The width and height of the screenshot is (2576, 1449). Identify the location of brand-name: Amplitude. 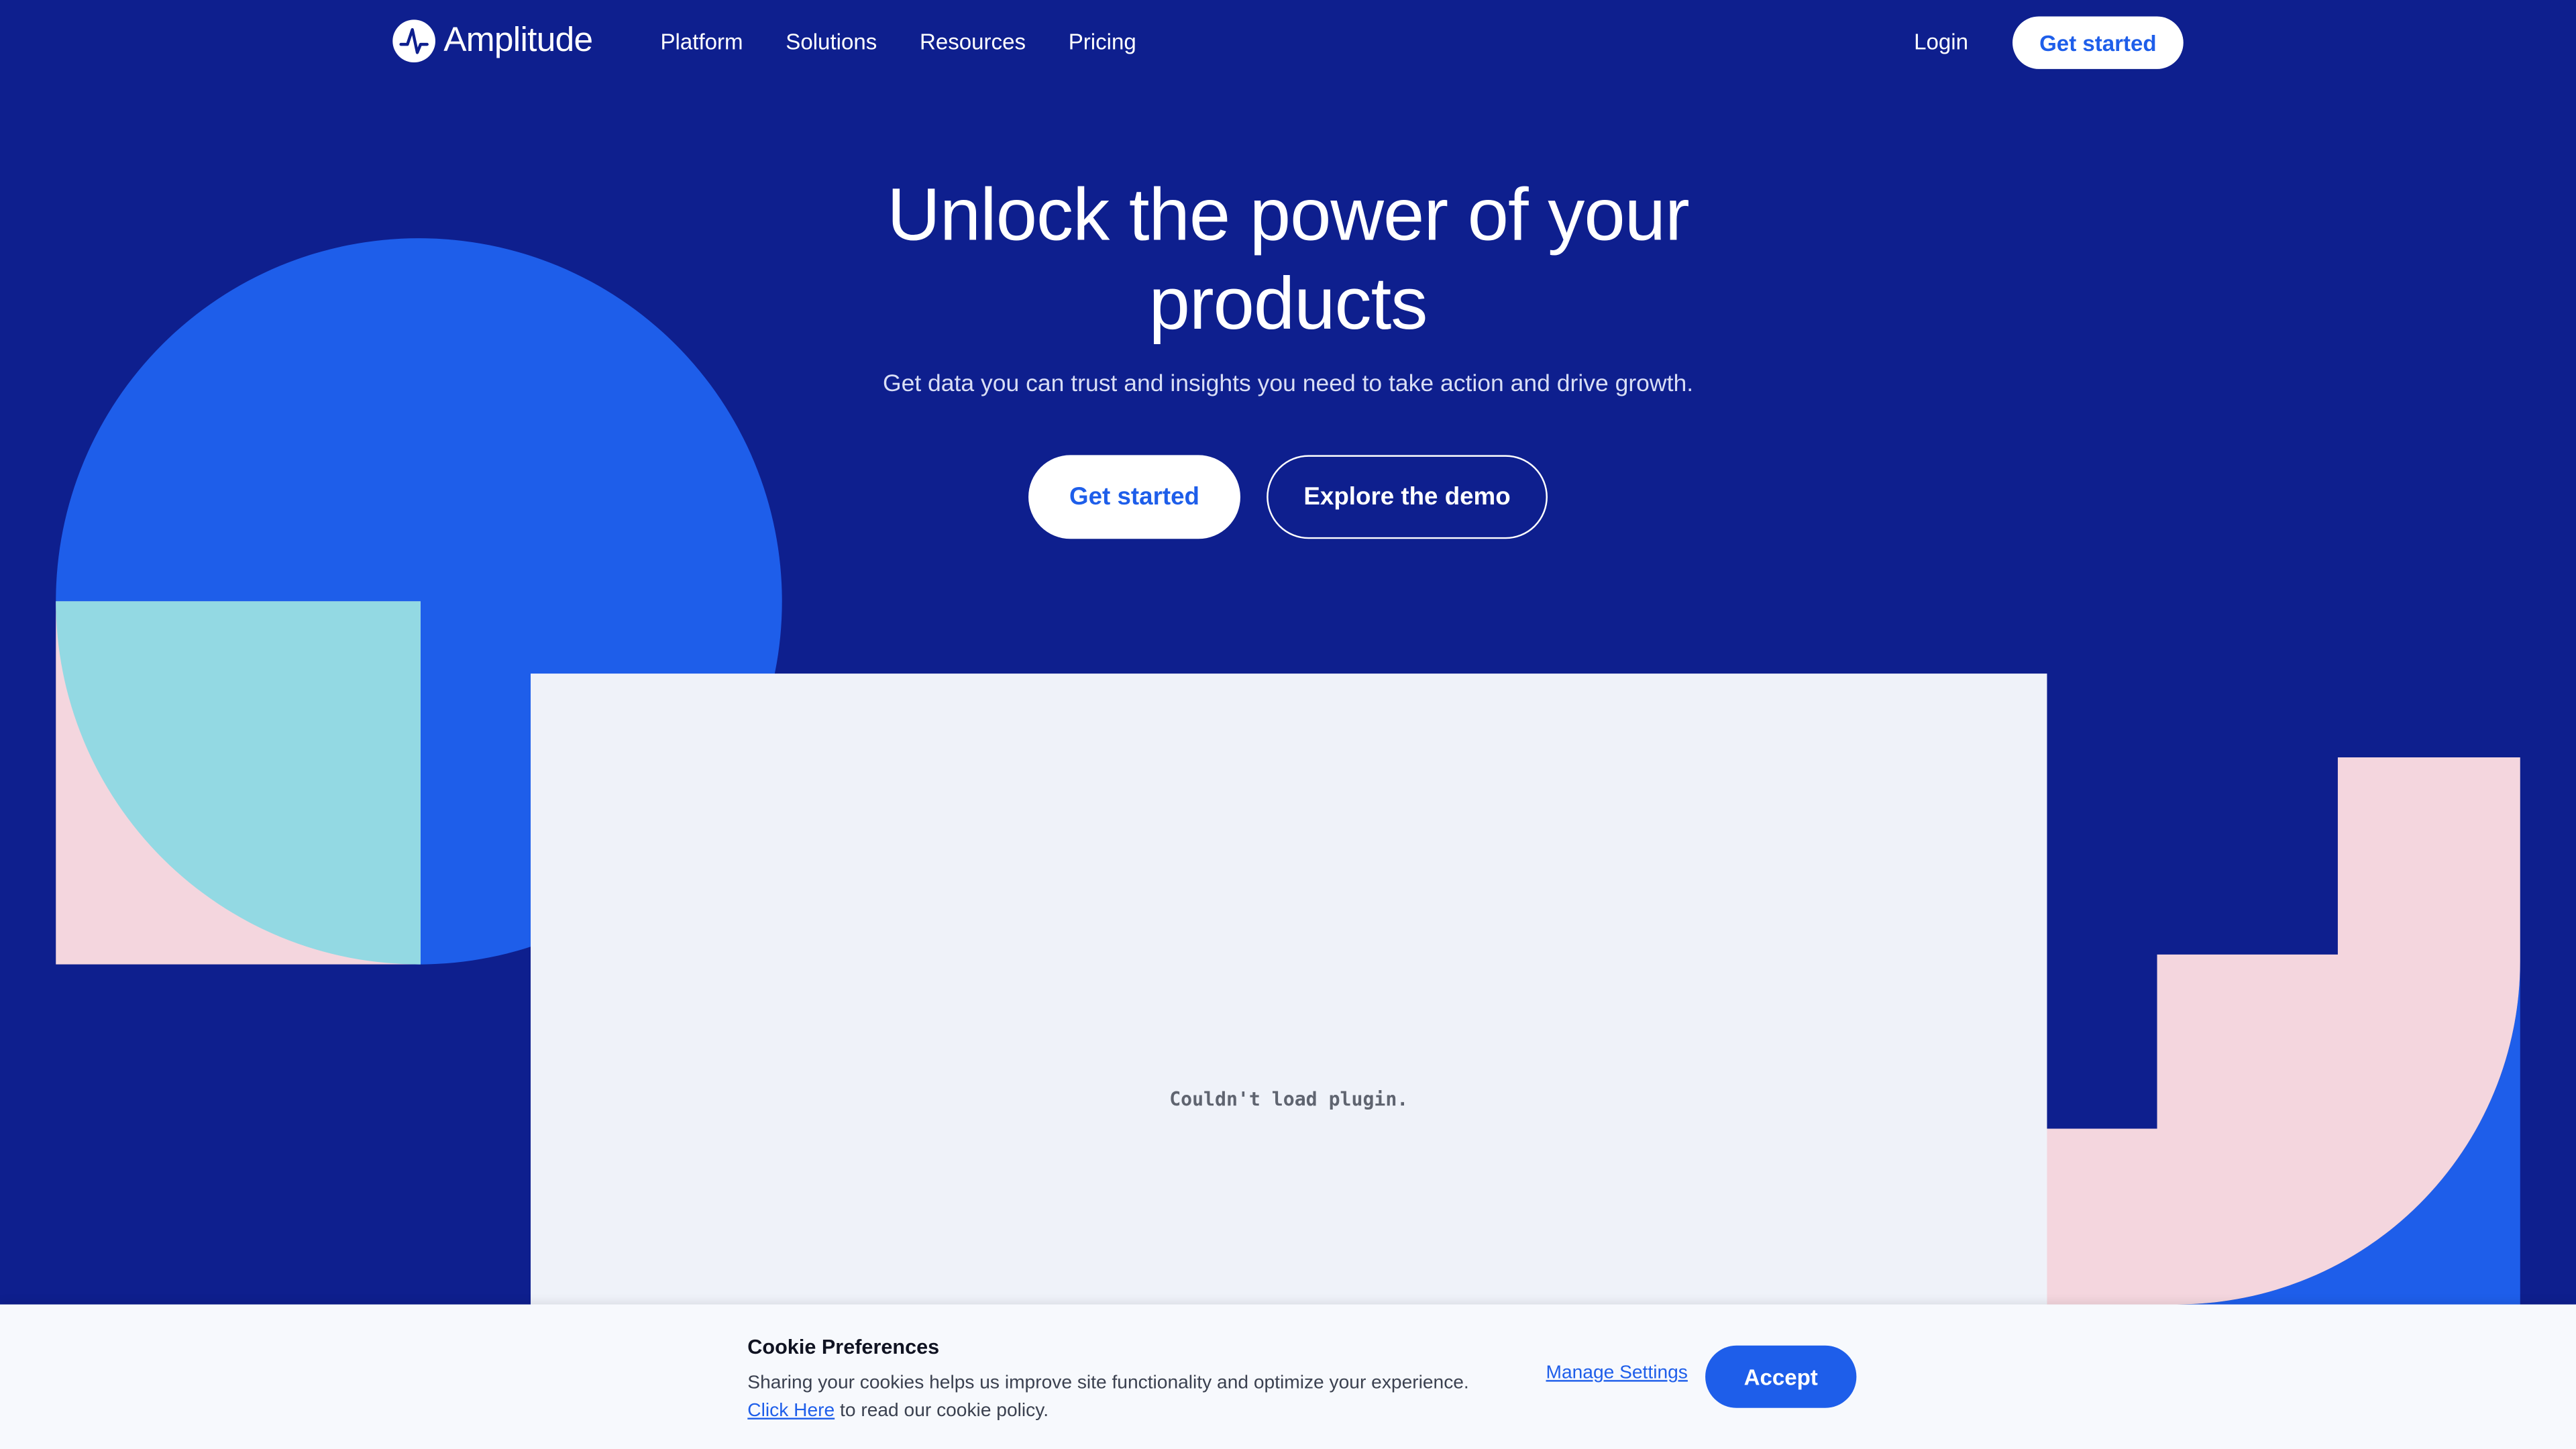
(518, 40).